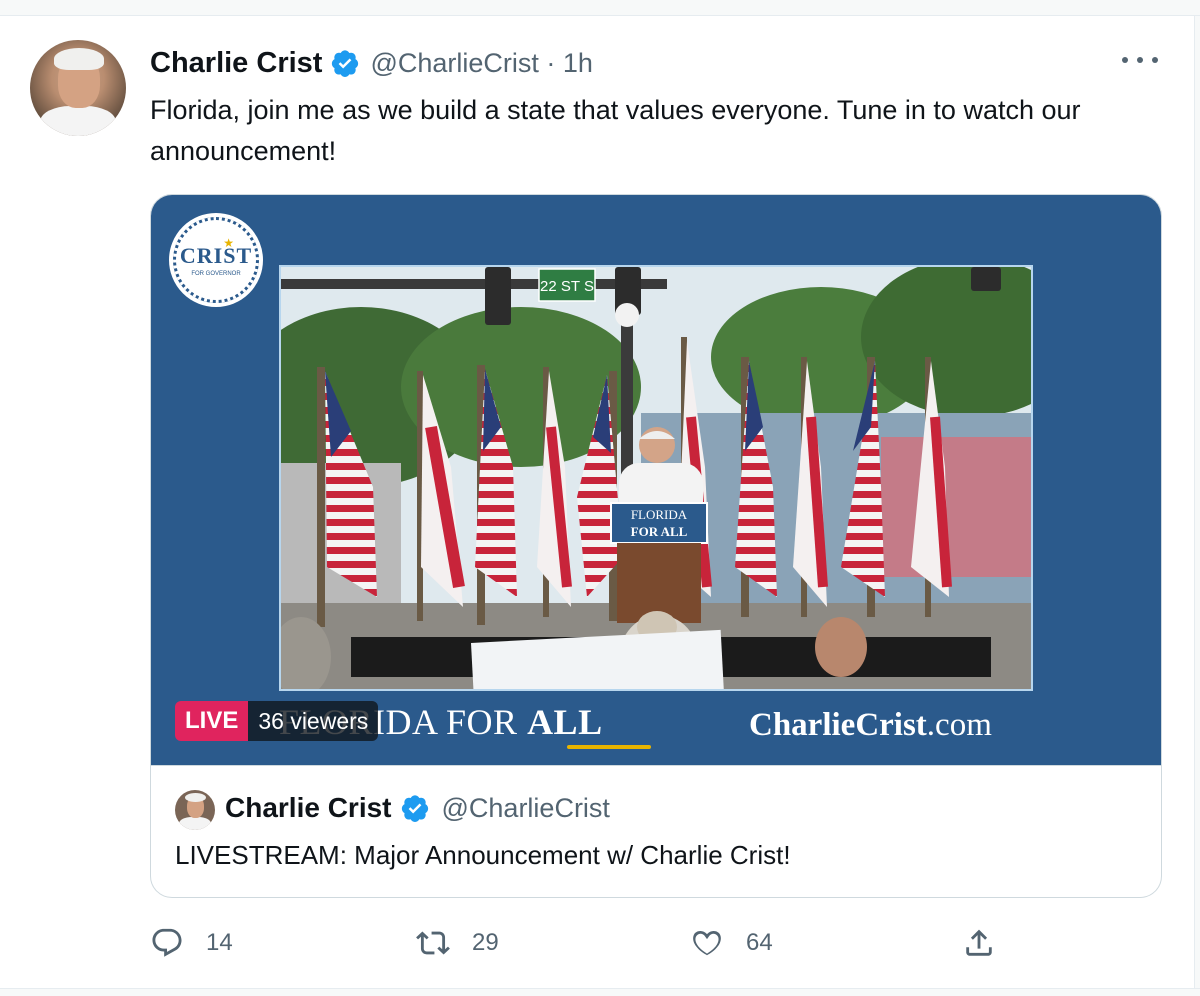 Image resolution: width=1200 pixels, height=996 pixels. I want to click on reply-count: 14, so click(219, 942).